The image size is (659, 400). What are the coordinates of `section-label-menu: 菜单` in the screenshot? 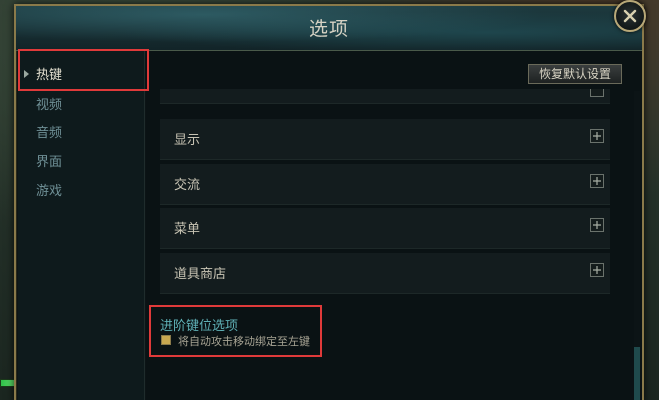 It's located at (187, 229).